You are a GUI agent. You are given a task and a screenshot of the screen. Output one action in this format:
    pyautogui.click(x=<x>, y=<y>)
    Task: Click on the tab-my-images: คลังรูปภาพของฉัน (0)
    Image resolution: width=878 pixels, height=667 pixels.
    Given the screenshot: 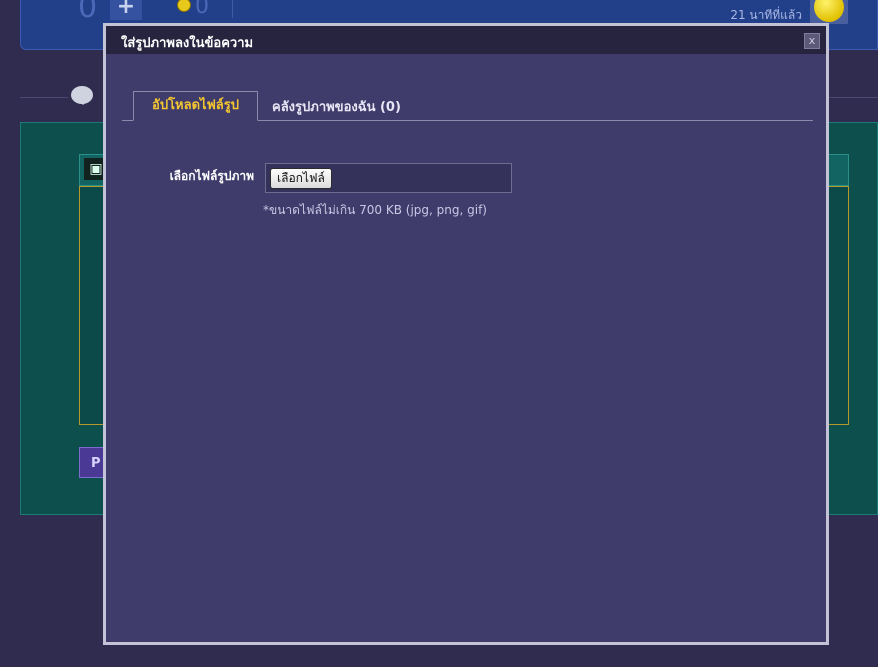 What is the action you would take?
    pyautogui.click(x=336, y=106)
    